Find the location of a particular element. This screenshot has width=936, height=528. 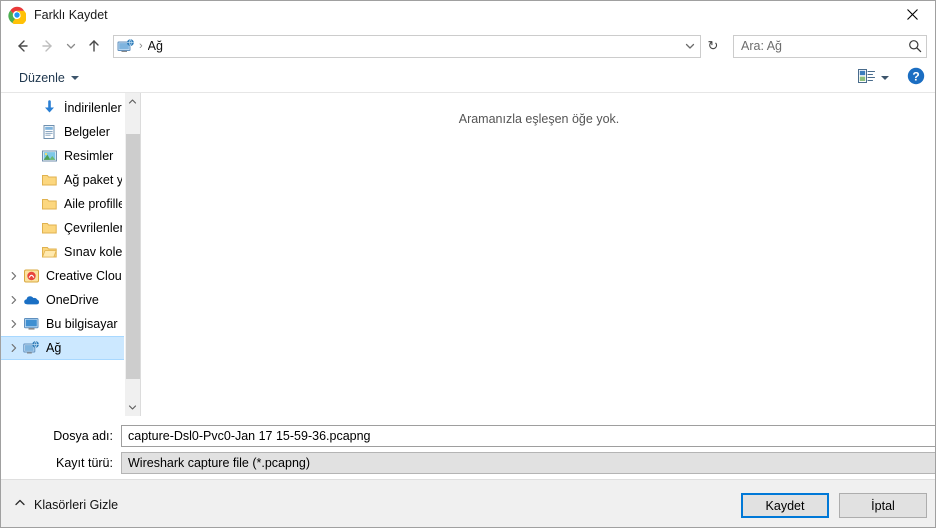

sidebar-item: OneDrive is located at coordinates (70, 300).